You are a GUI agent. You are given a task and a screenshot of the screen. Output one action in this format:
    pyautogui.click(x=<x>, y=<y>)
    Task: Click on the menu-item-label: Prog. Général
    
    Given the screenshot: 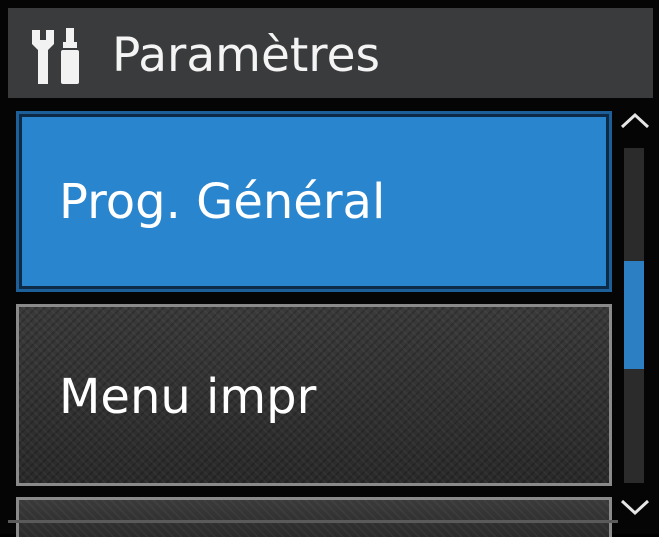 What is the action you would take?
    pyautogui.click(x=222, y=202)
    